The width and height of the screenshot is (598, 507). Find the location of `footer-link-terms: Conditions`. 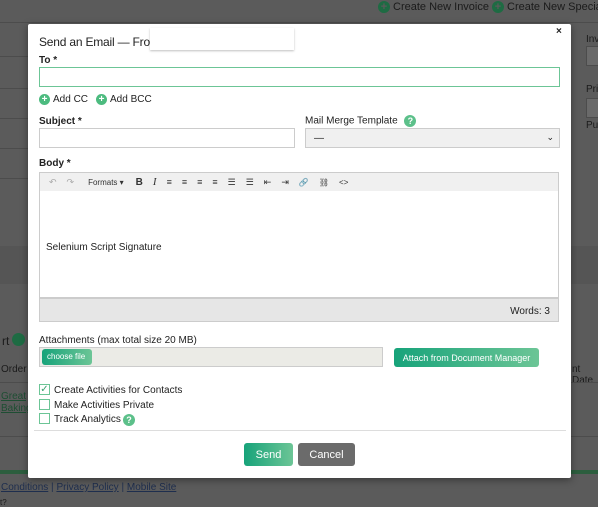

footer-link-terms: Conditions is located at coordinates (24, 487).